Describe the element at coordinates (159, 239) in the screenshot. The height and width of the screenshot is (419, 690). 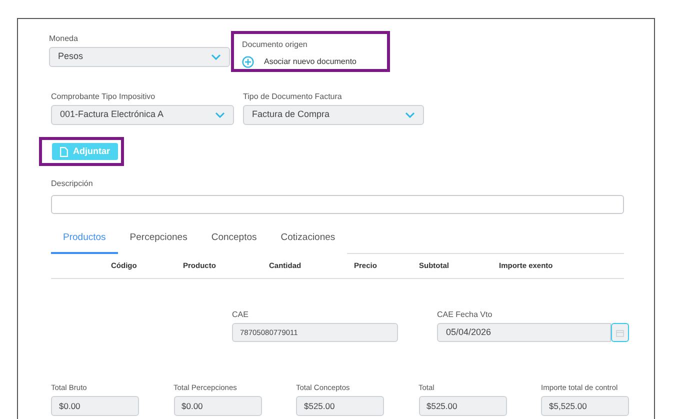
I see `tab: Percepciones` at that location.